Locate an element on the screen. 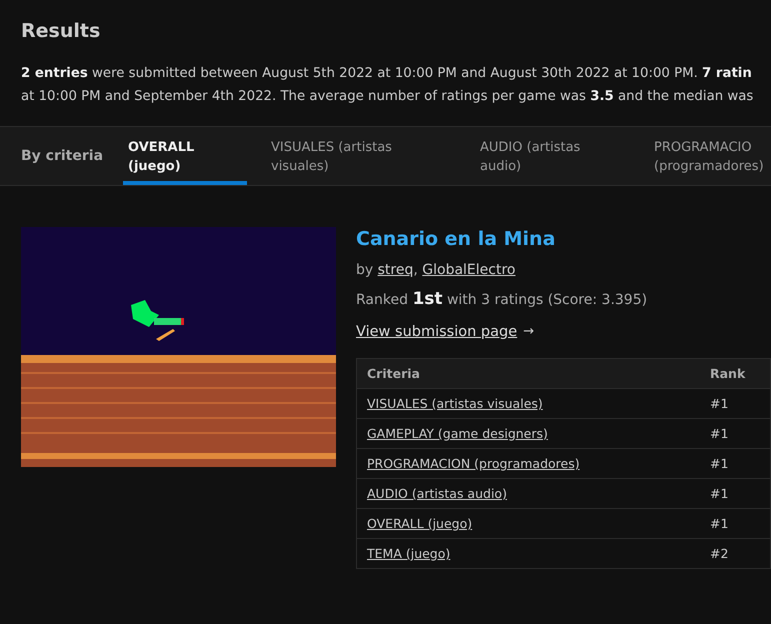  rank-cell: #2 is located at coordinates (735, 553).